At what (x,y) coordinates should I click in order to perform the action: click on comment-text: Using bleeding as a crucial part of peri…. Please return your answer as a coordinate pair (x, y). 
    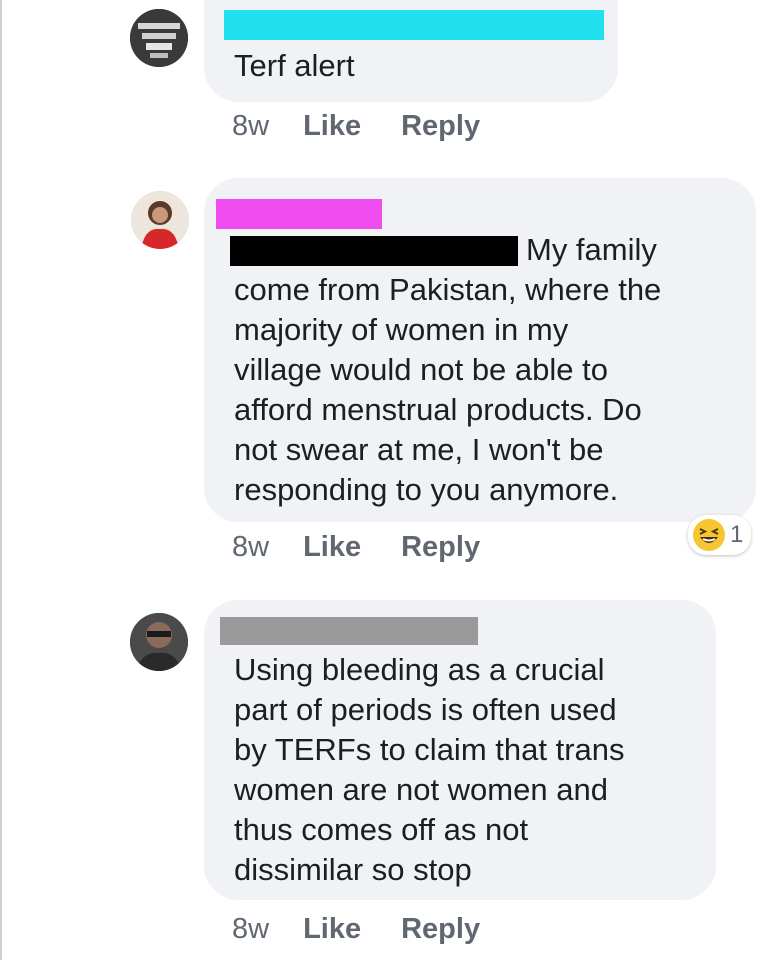
    Looking at the image, I should click on (429, 769).